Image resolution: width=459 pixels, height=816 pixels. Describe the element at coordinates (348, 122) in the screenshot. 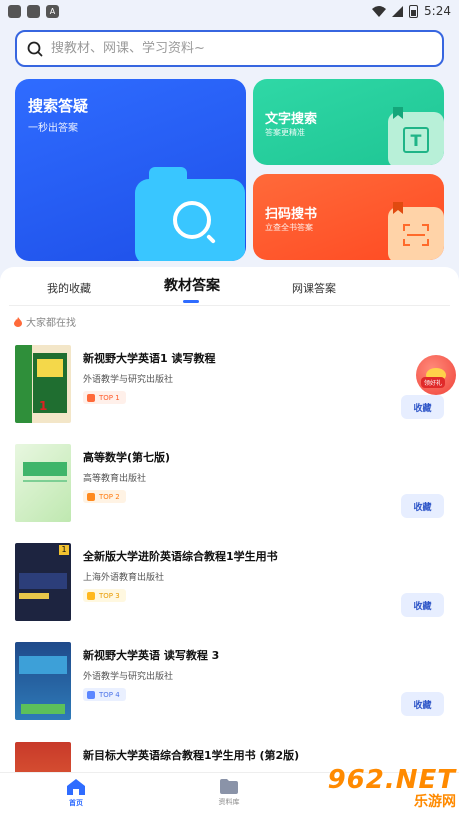

I see `text-search-card: 文字搜索 答案更精准 T` at that location.